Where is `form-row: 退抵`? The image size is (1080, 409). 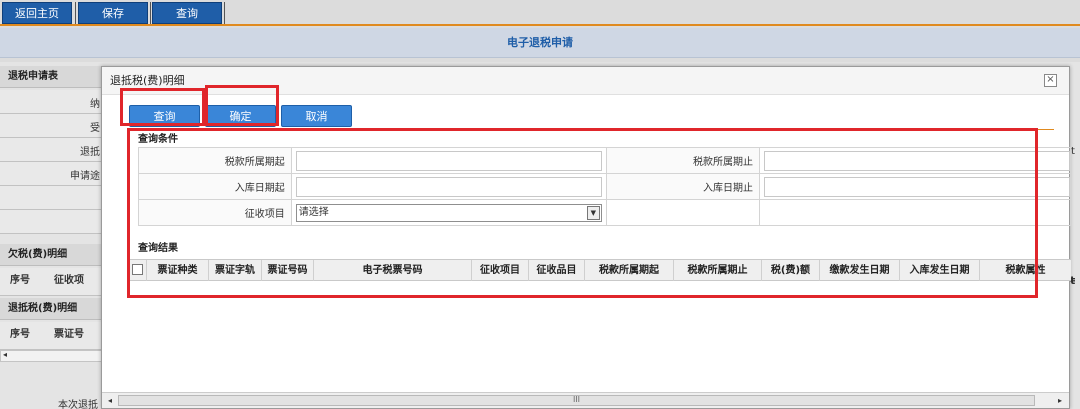
form-row: 退抵 is located at coordinates (52, 150).